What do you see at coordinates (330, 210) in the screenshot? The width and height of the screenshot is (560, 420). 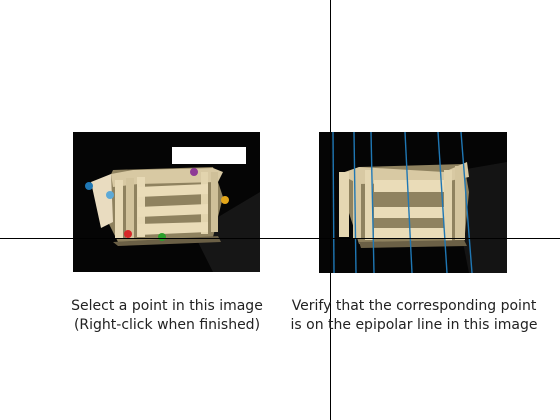 I see `crosshair-vertical` at bounding box center [330, 210].